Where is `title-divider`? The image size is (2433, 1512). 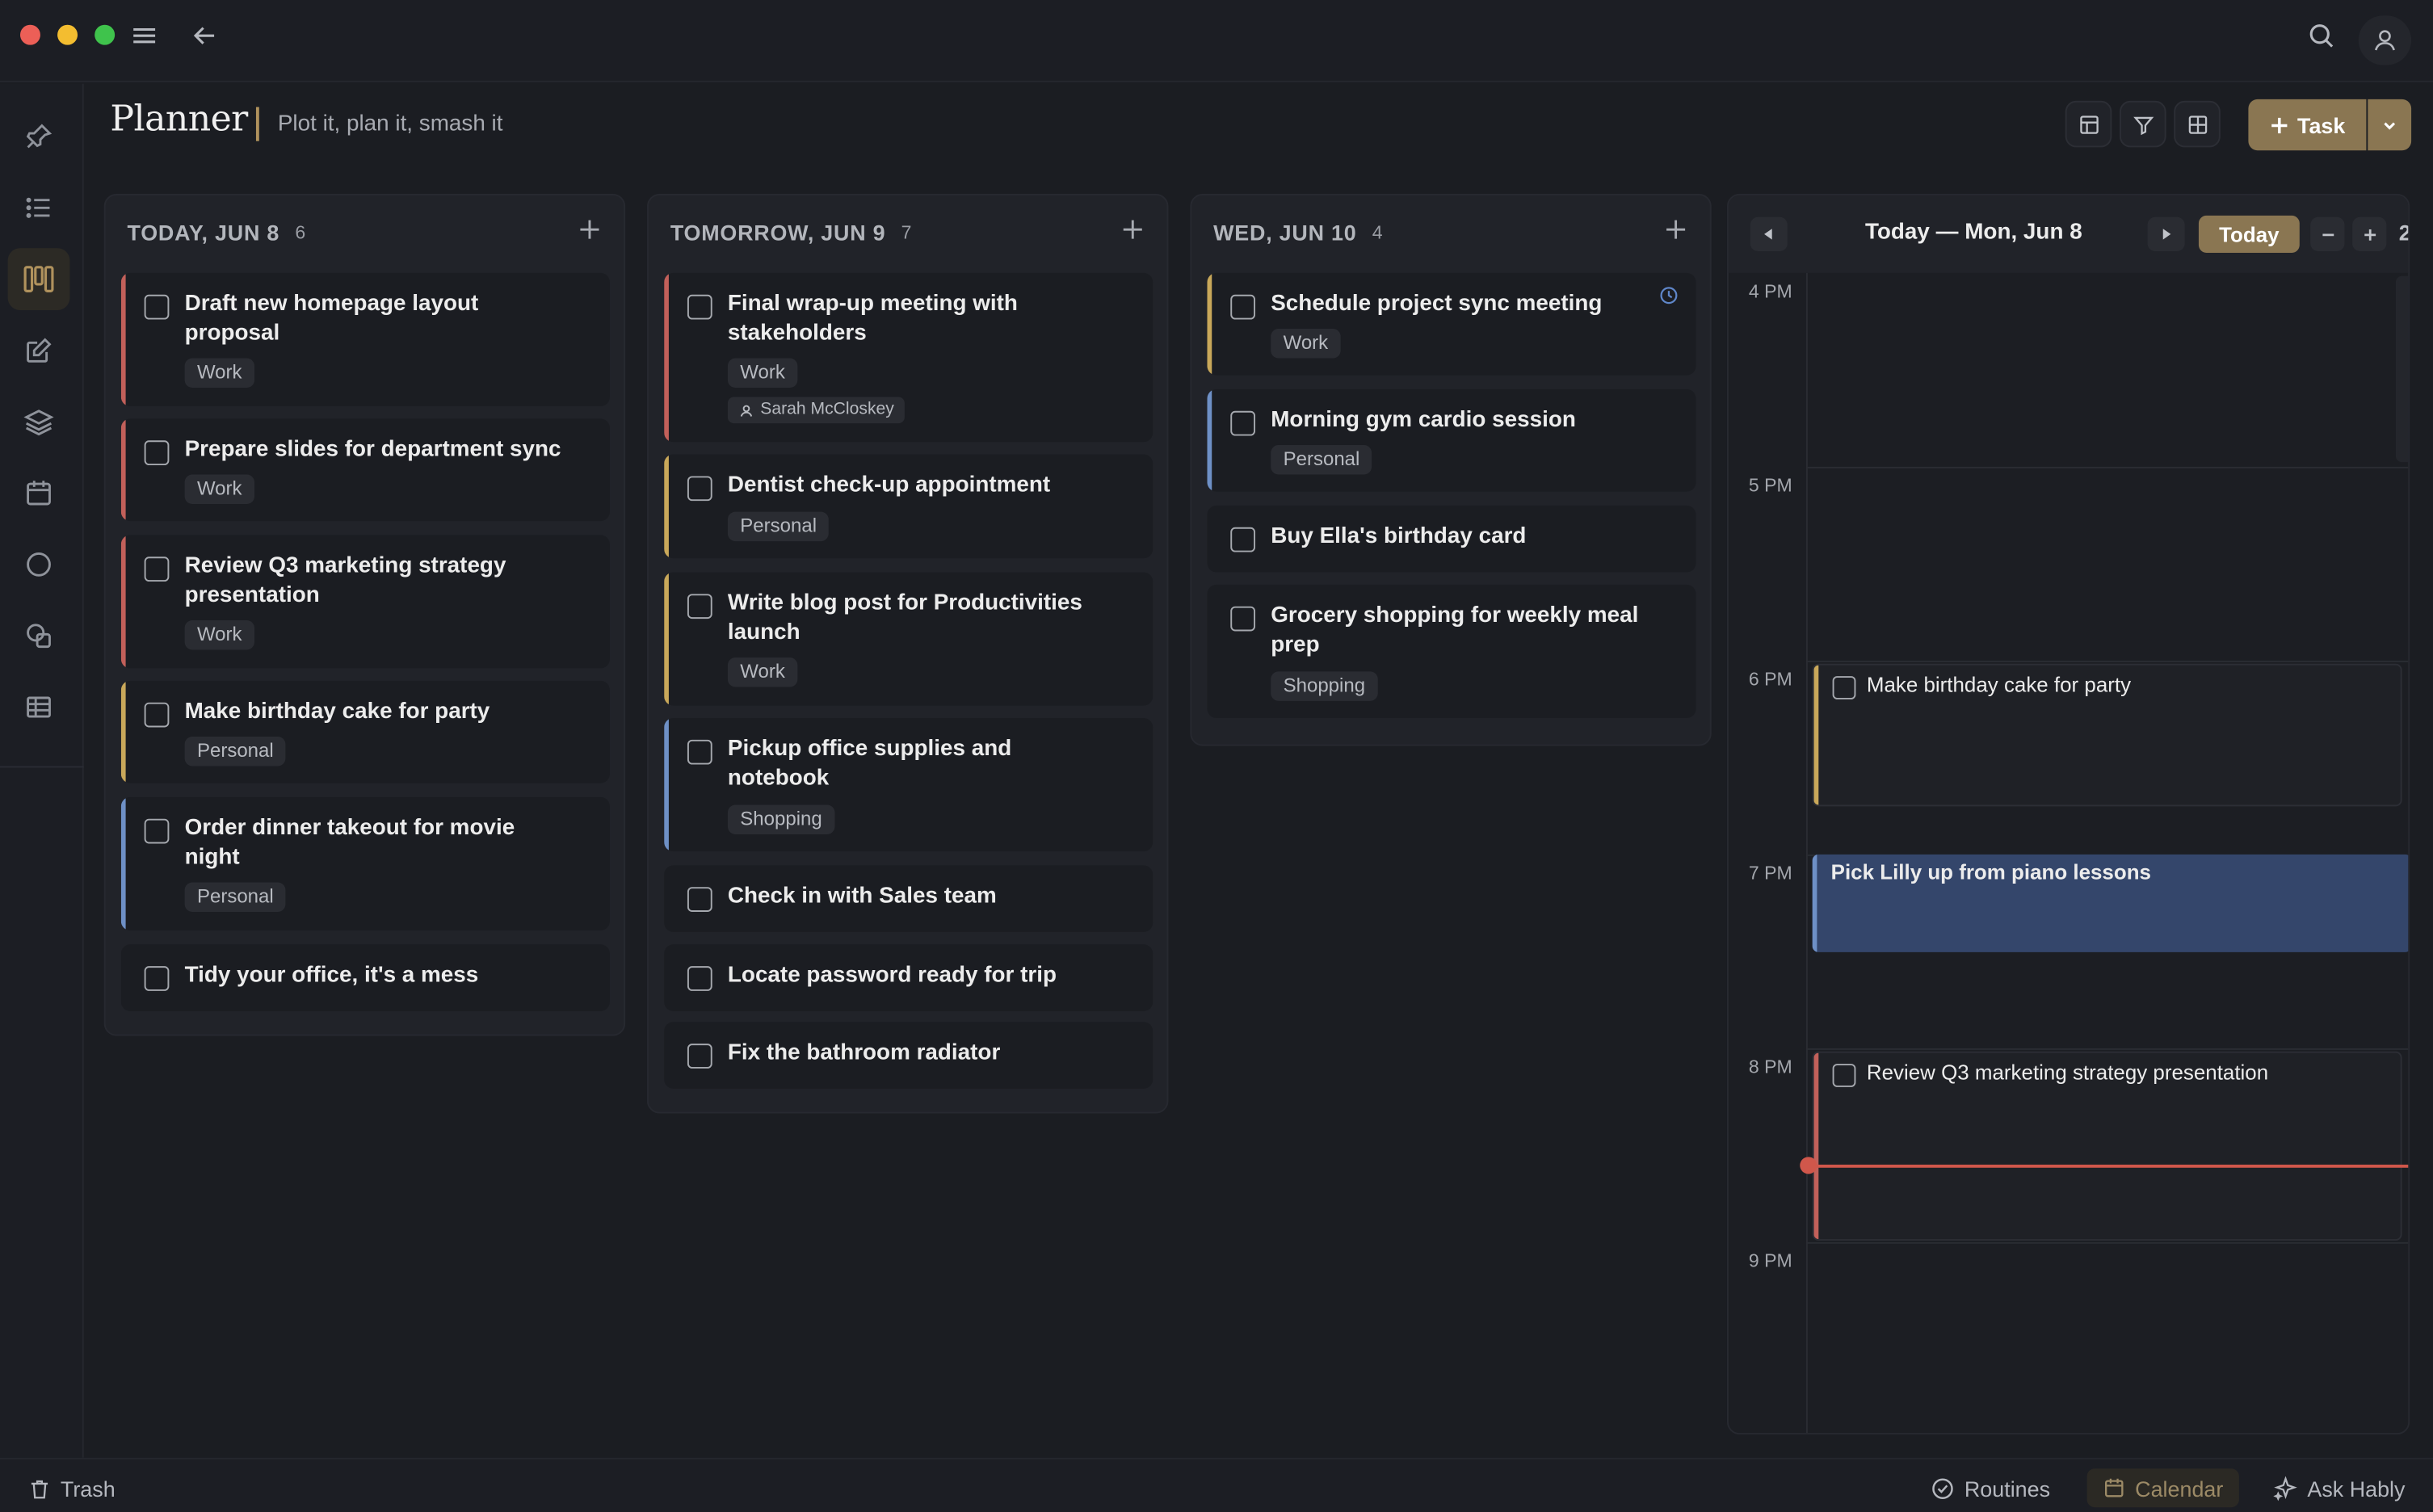 title-divider is located at coordinates (257, 124).